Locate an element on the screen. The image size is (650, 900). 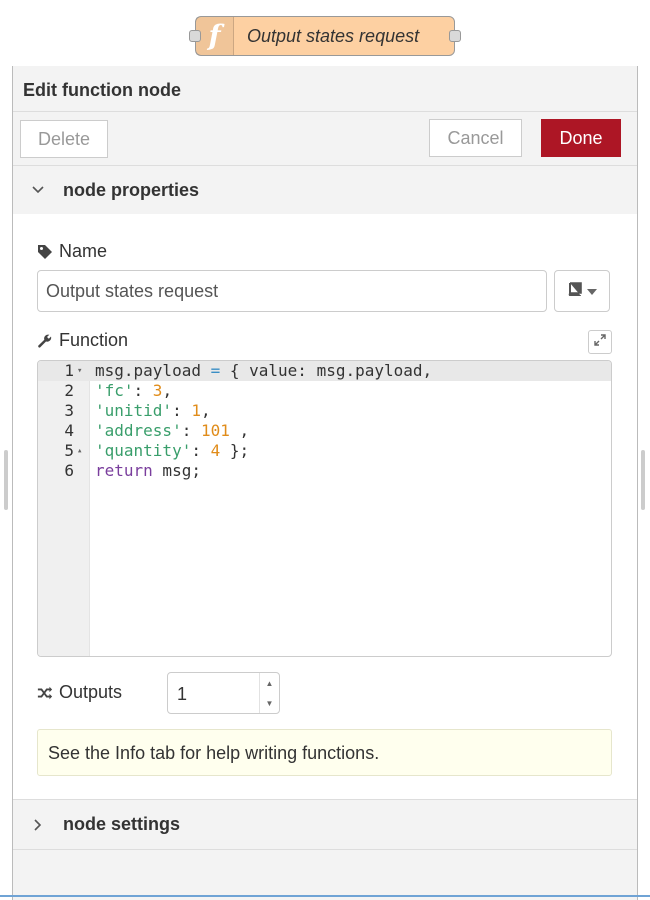
node-settings-title: node settings is located at coordinates (122, 824).